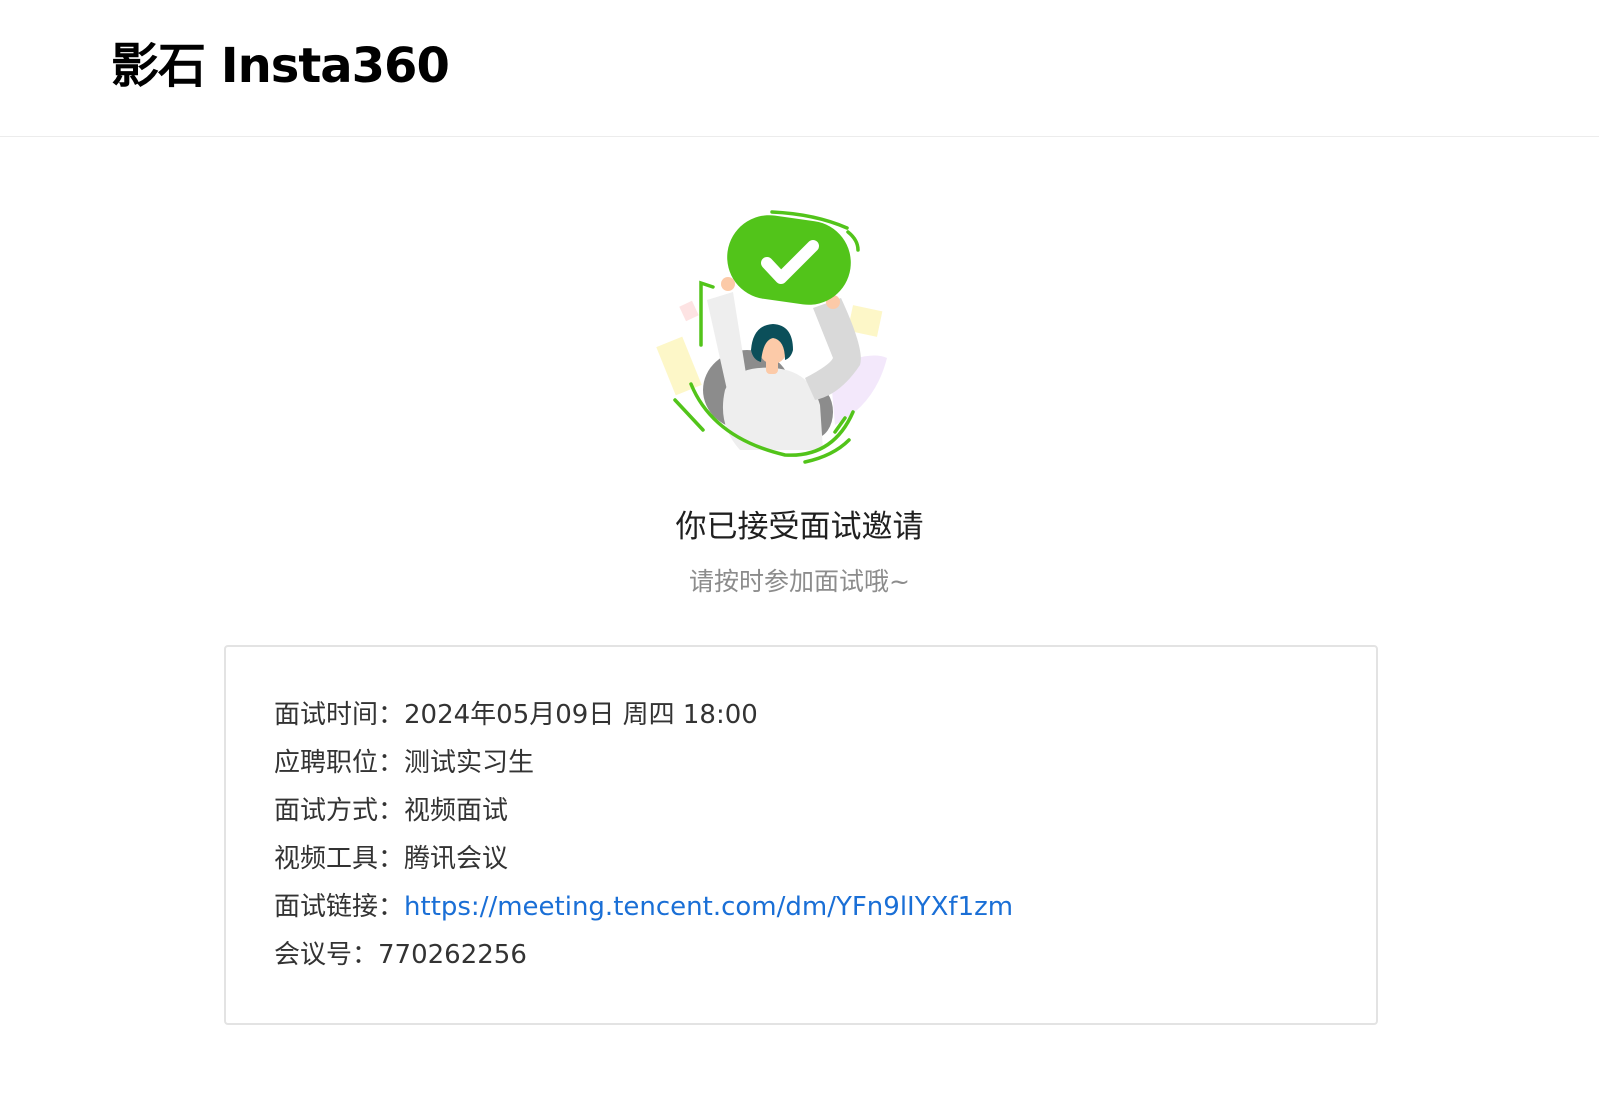 The height and width of the screenshot is (1104, 1599). Describe the element at coordinates (643, 955) in the screenshot. I see `detail-row-meeting-id: 会议号：770262256` at that location.